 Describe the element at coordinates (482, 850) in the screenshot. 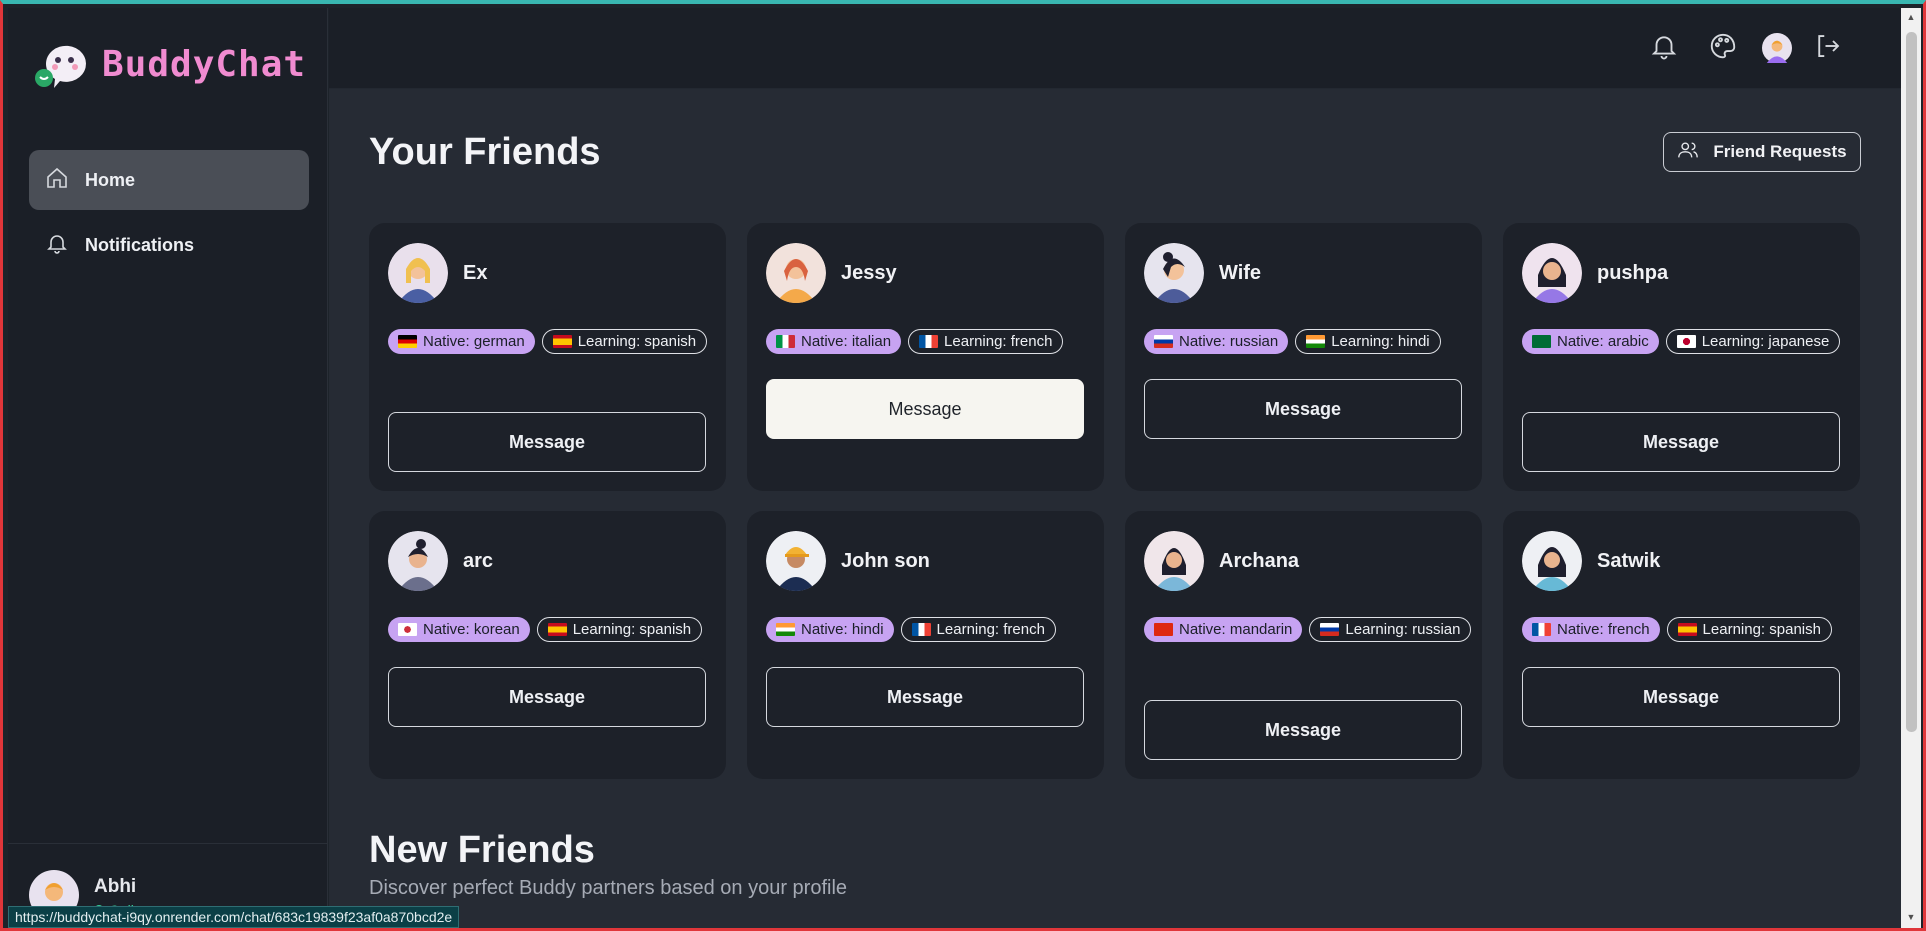

I see `section-title: New Friends` at that location.